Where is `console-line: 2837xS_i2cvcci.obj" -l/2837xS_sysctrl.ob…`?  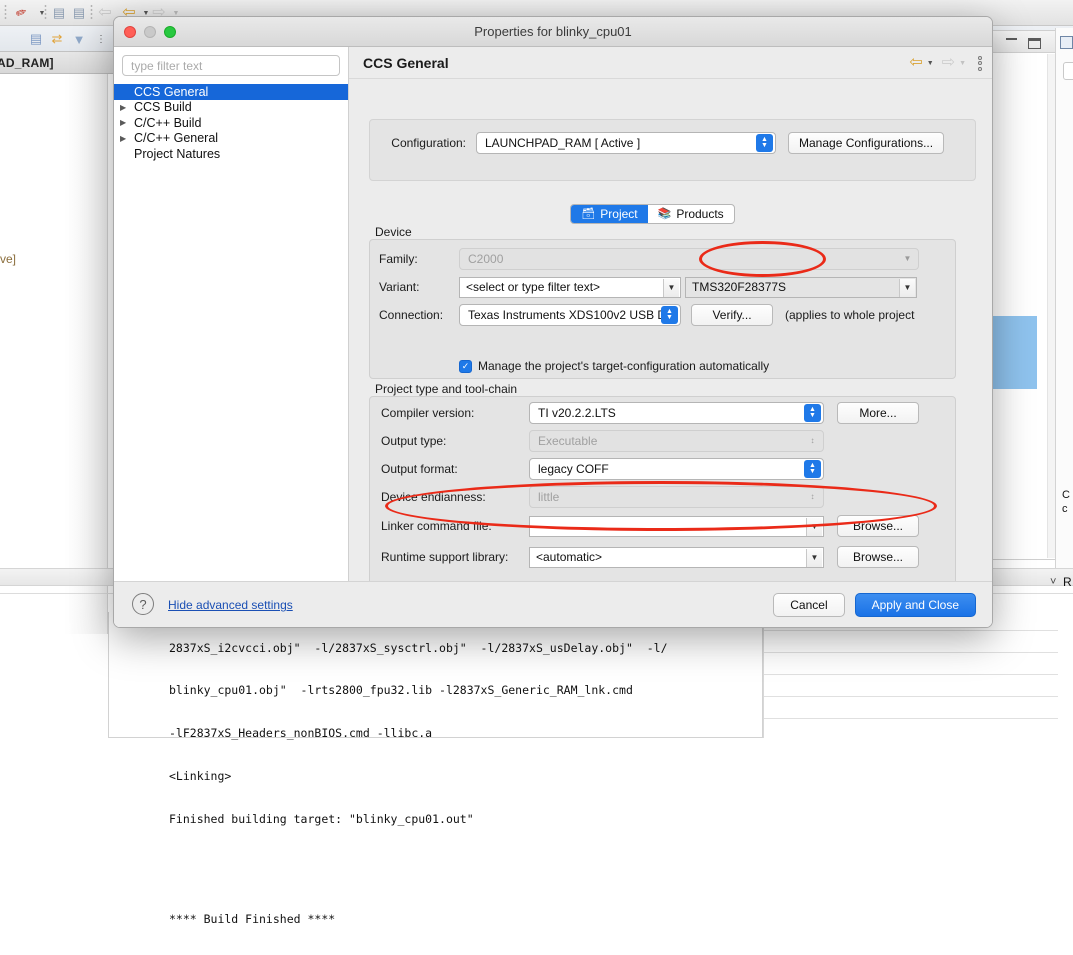 console-line: 2837xS_i2cvcci.obj" -l/2837xS_sysctrl.ob… is located at coordinates (418, 647).